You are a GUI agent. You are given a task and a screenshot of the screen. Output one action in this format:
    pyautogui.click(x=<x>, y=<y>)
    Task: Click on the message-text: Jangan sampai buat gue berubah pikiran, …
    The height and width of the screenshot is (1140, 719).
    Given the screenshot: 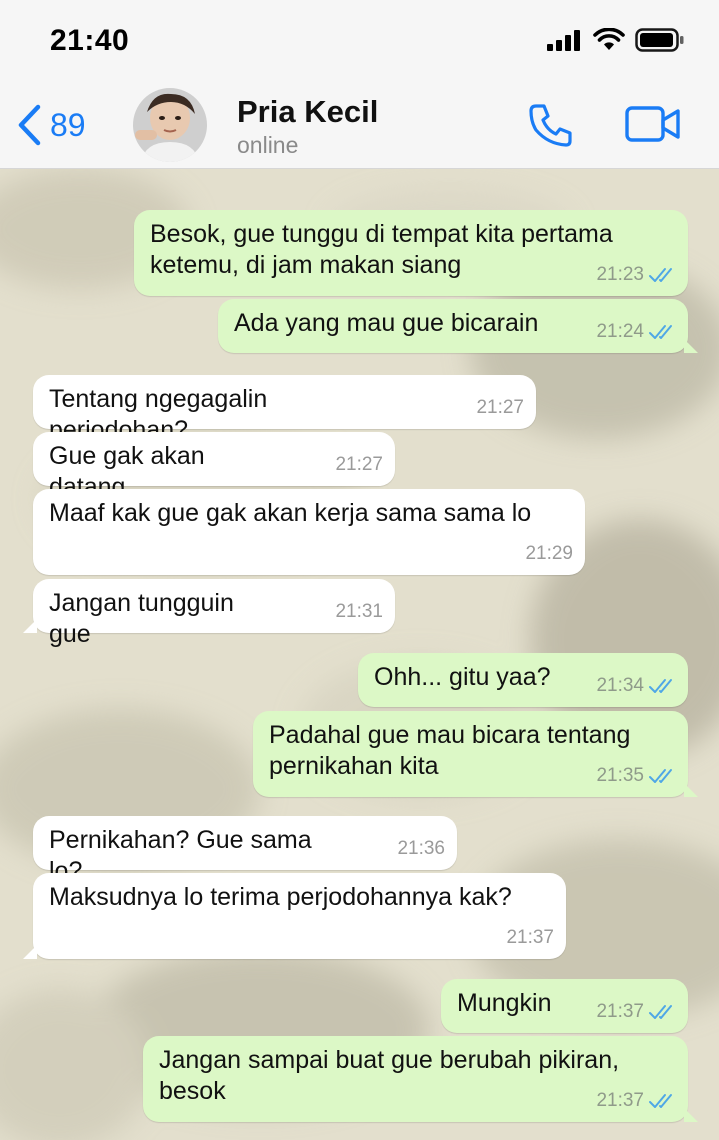 What is the action you would take?
    pyautogui.click(x=389, y=1075)
    